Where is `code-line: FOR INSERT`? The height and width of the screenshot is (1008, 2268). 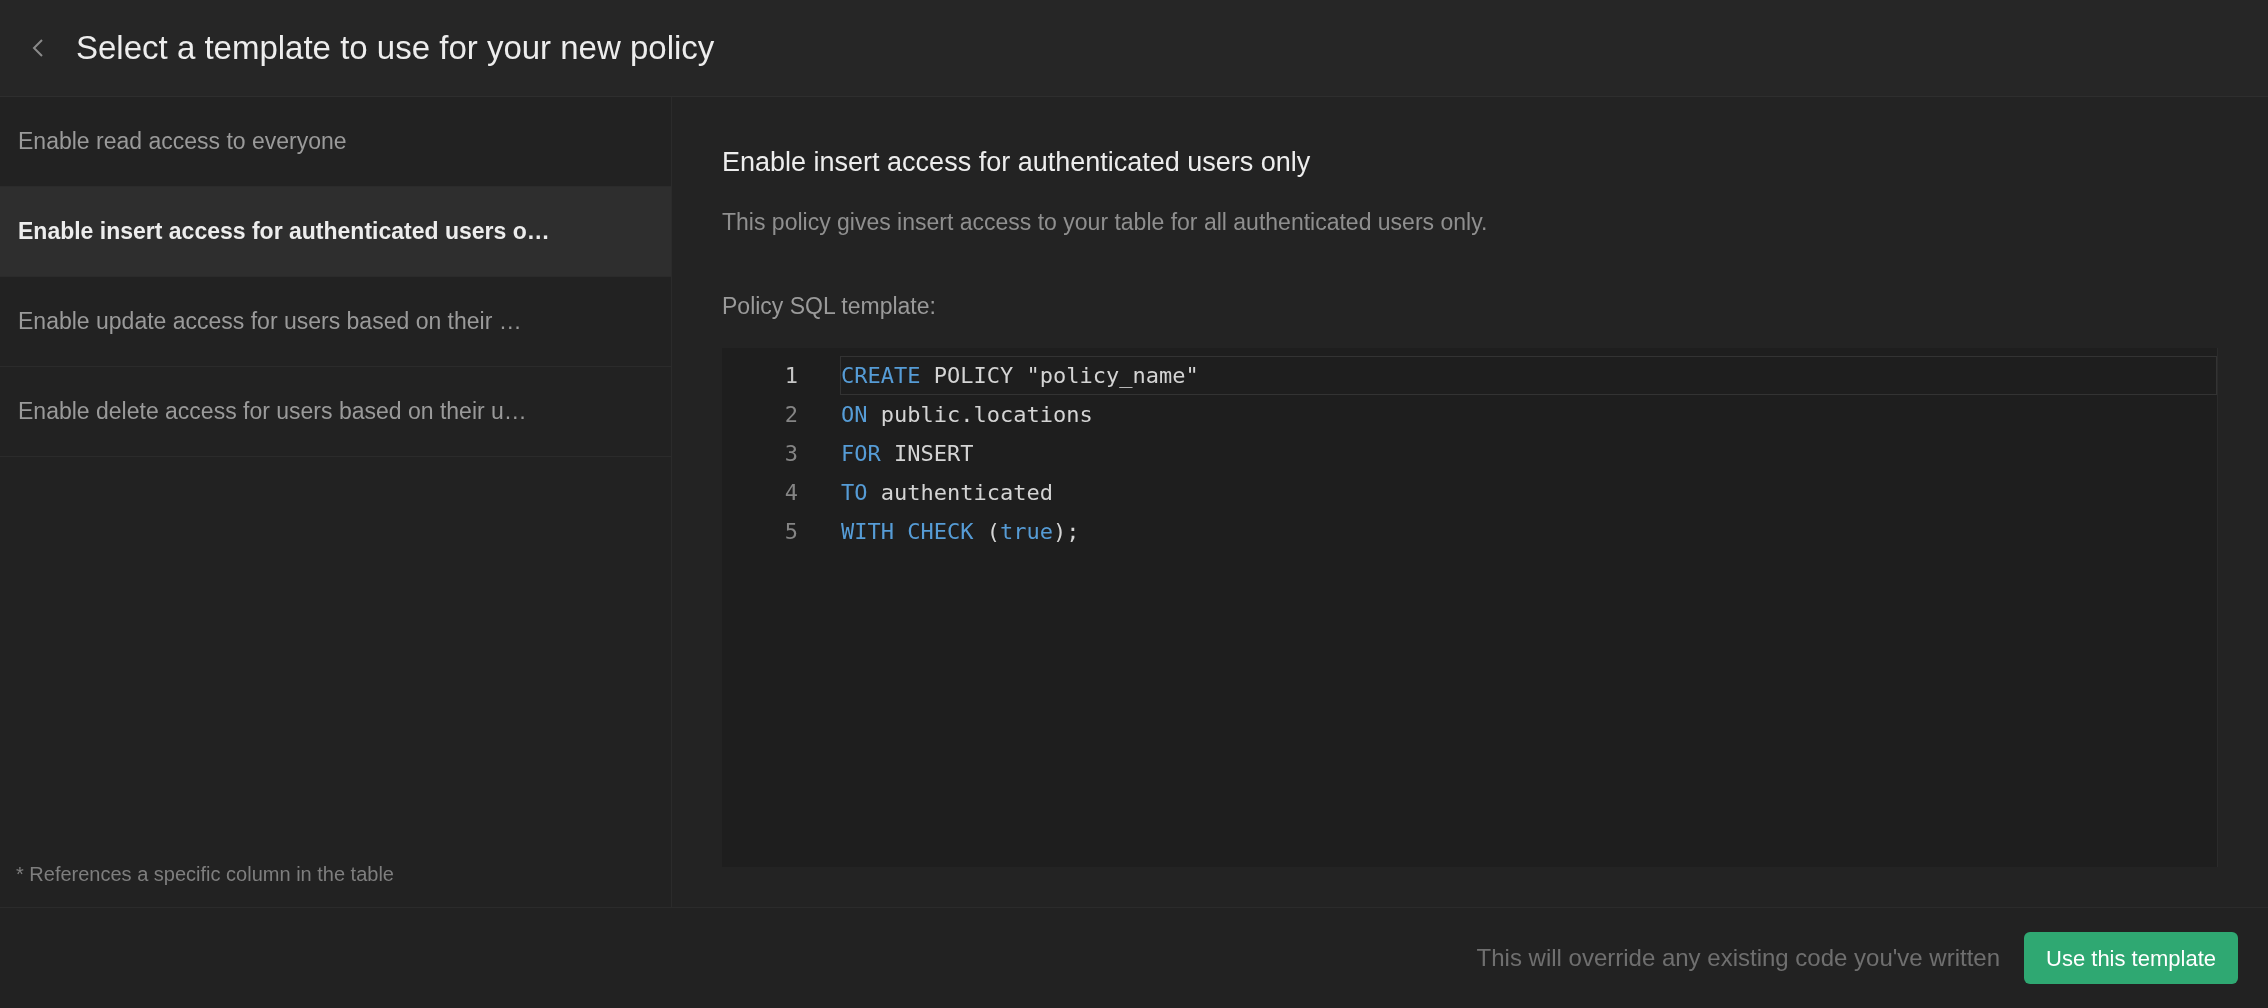
code-line: FOR INSERT is located at coordinates (907, 453).